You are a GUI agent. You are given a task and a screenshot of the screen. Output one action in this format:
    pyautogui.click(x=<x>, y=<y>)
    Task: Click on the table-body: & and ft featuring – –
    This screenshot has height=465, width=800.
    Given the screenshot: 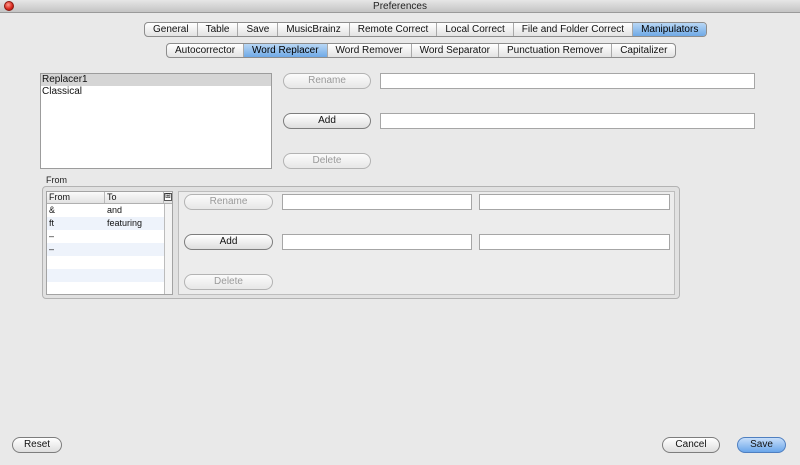 What is the action you would take?
    pyautogui.click(x=109, y=249)
    